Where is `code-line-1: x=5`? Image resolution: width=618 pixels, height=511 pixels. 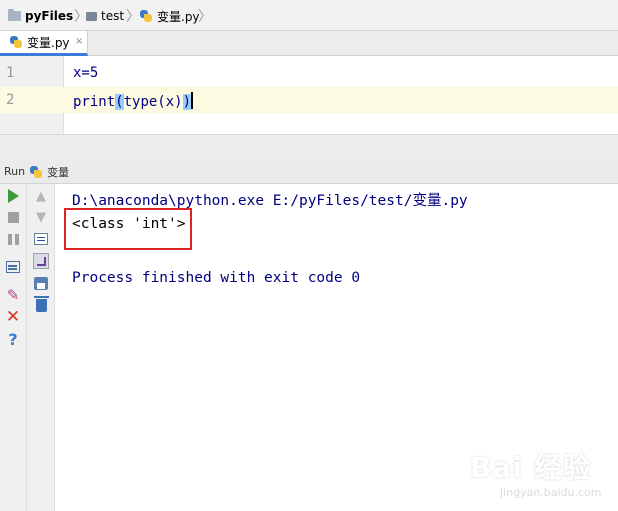 code-line-1: x=5 is located at coordinates (85, 73).